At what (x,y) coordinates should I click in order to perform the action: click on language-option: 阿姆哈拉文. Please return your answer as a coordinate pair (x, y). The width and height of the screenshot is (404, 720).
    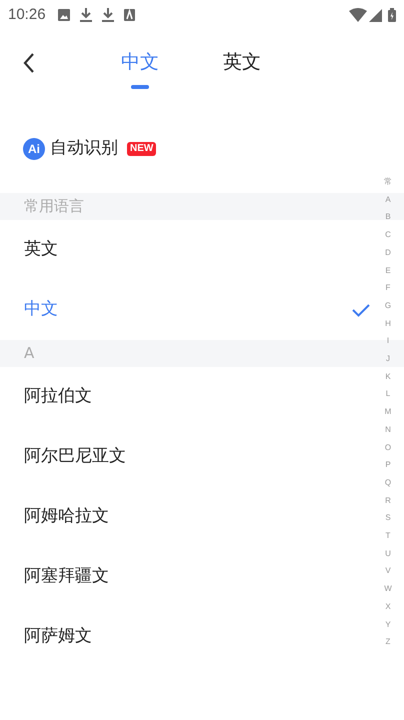
    Looking at the image, I should click on (66, 517).